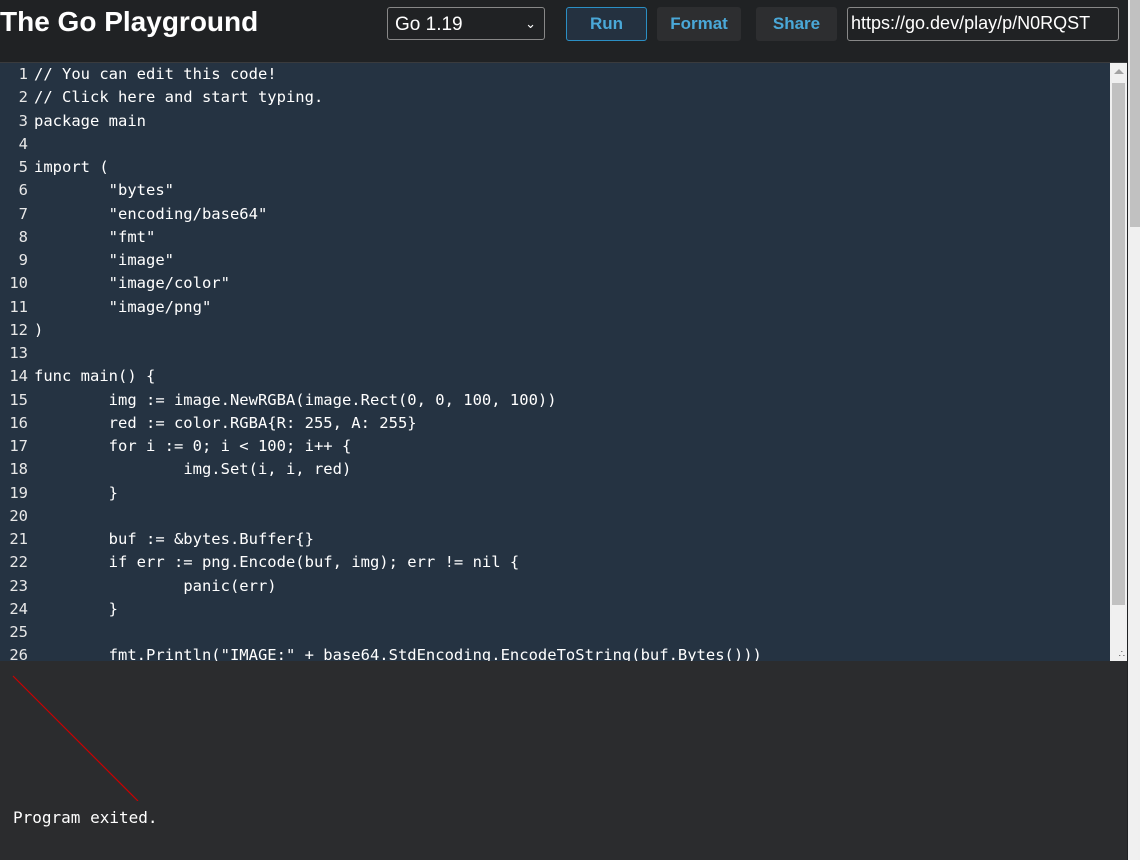 This screenshot has height=860, width=1140. Describe the element at coordinates (23, 260) in the screenshot. I see `line-number: 9` at that location.